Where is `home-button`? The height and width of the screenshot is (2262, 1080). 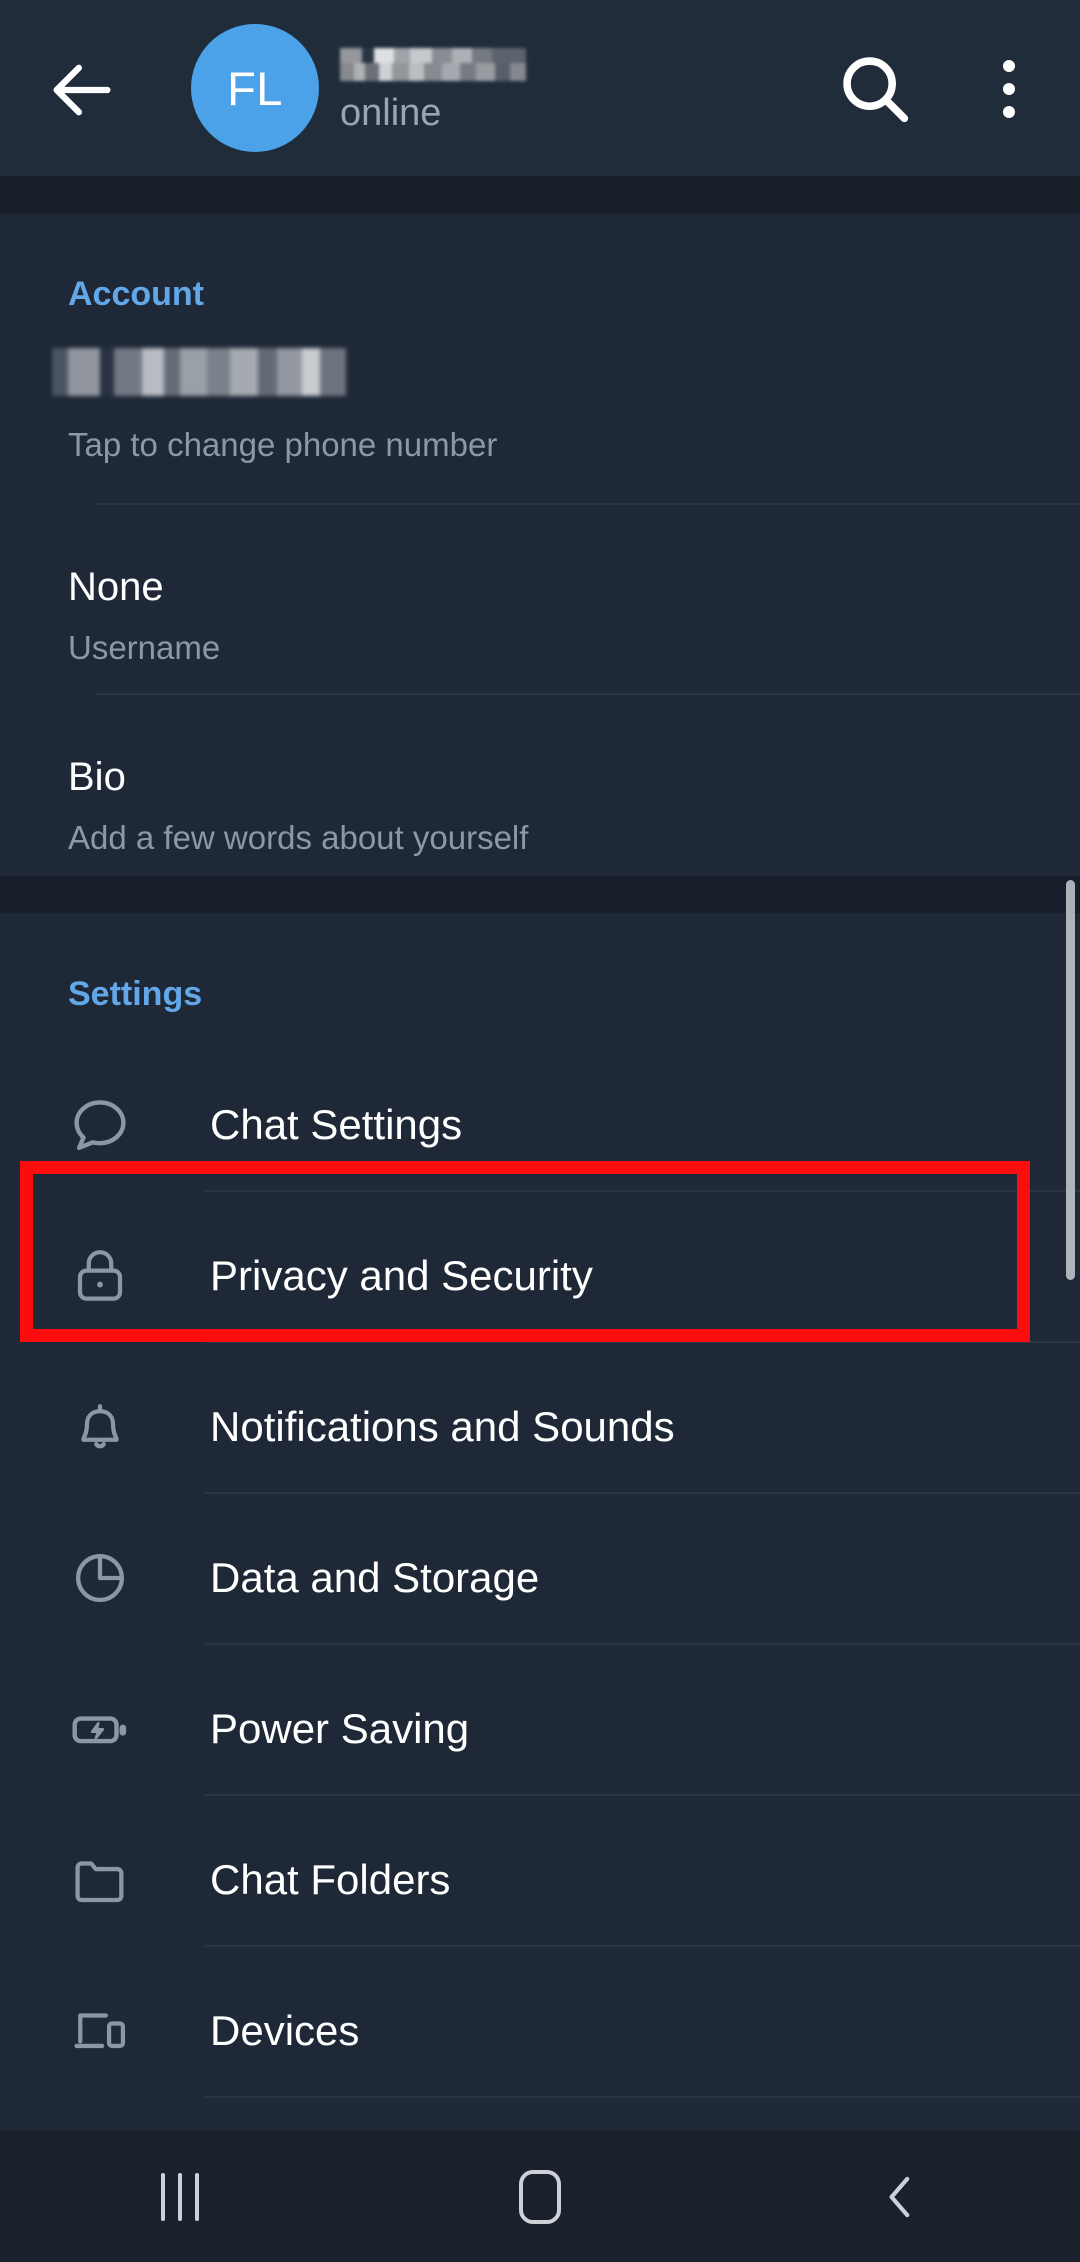
home-button is located at coordinates (540, 2197).